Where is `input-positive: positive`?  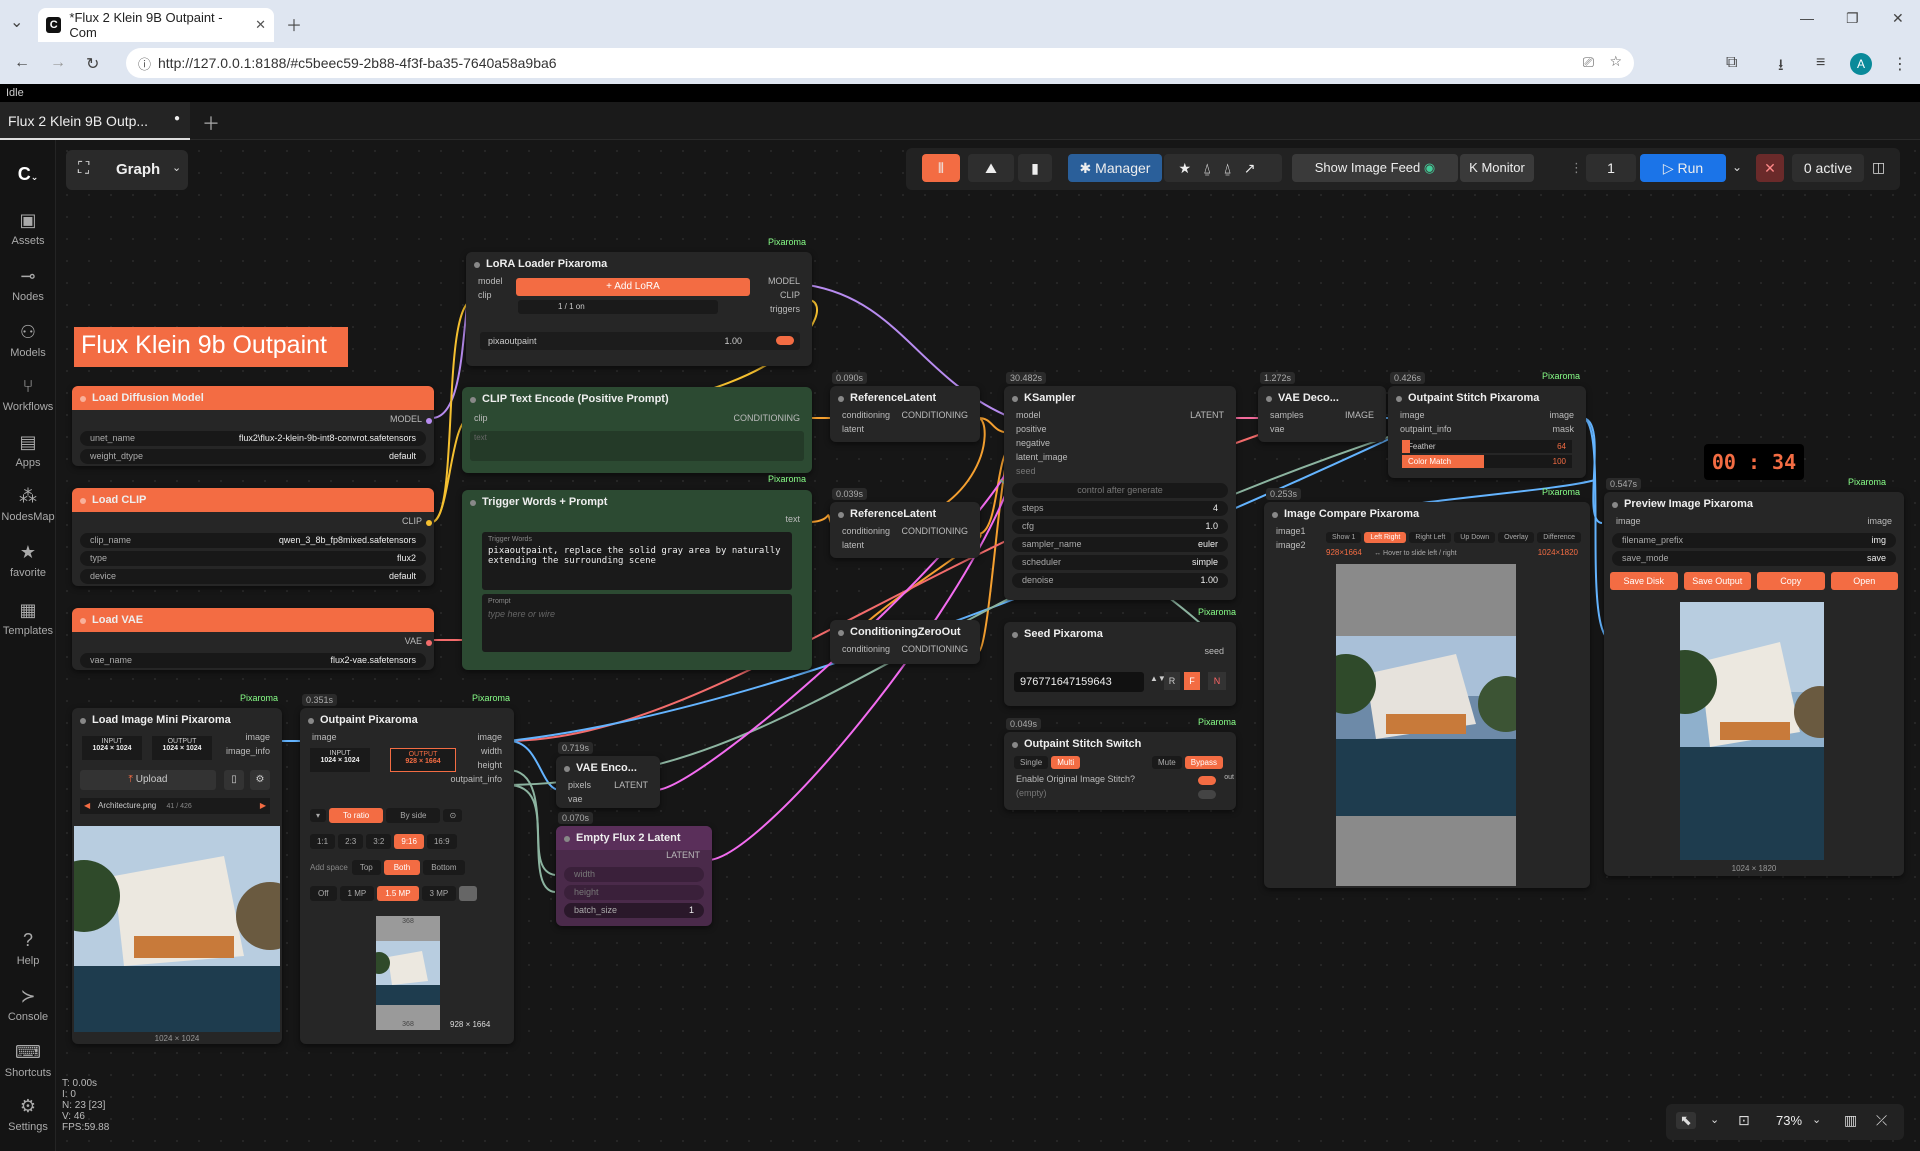
input-positive: positive is located at coordinates (1031, 429).